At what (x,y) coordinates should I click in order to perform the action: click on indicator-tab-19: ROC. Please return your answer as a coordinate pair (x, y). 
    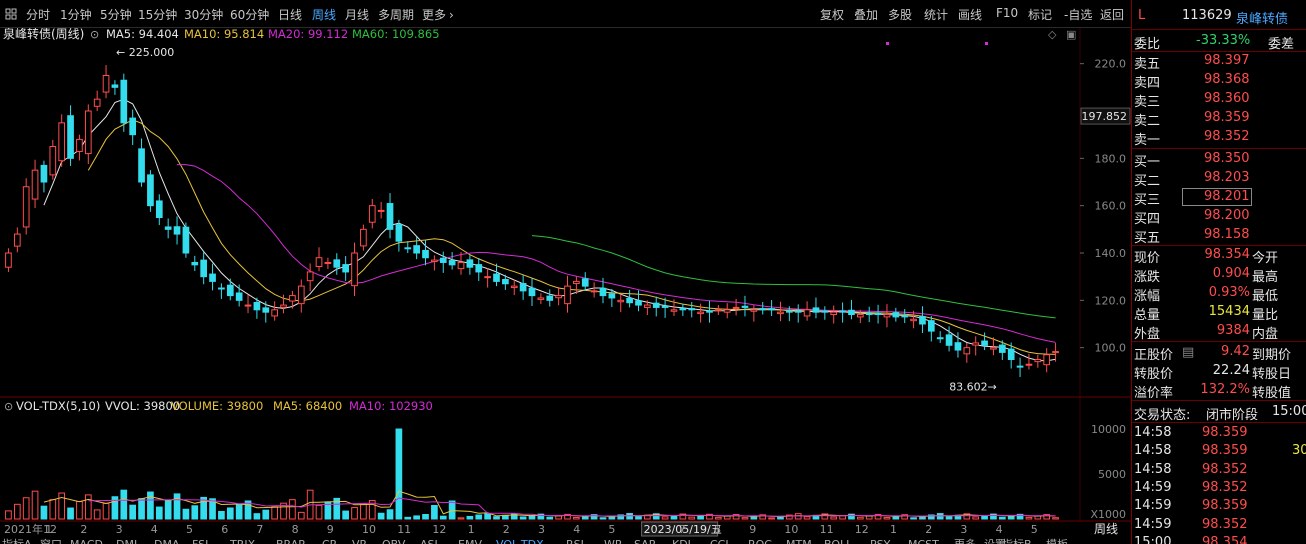
    Looking at the image, I should click on (760, 541).